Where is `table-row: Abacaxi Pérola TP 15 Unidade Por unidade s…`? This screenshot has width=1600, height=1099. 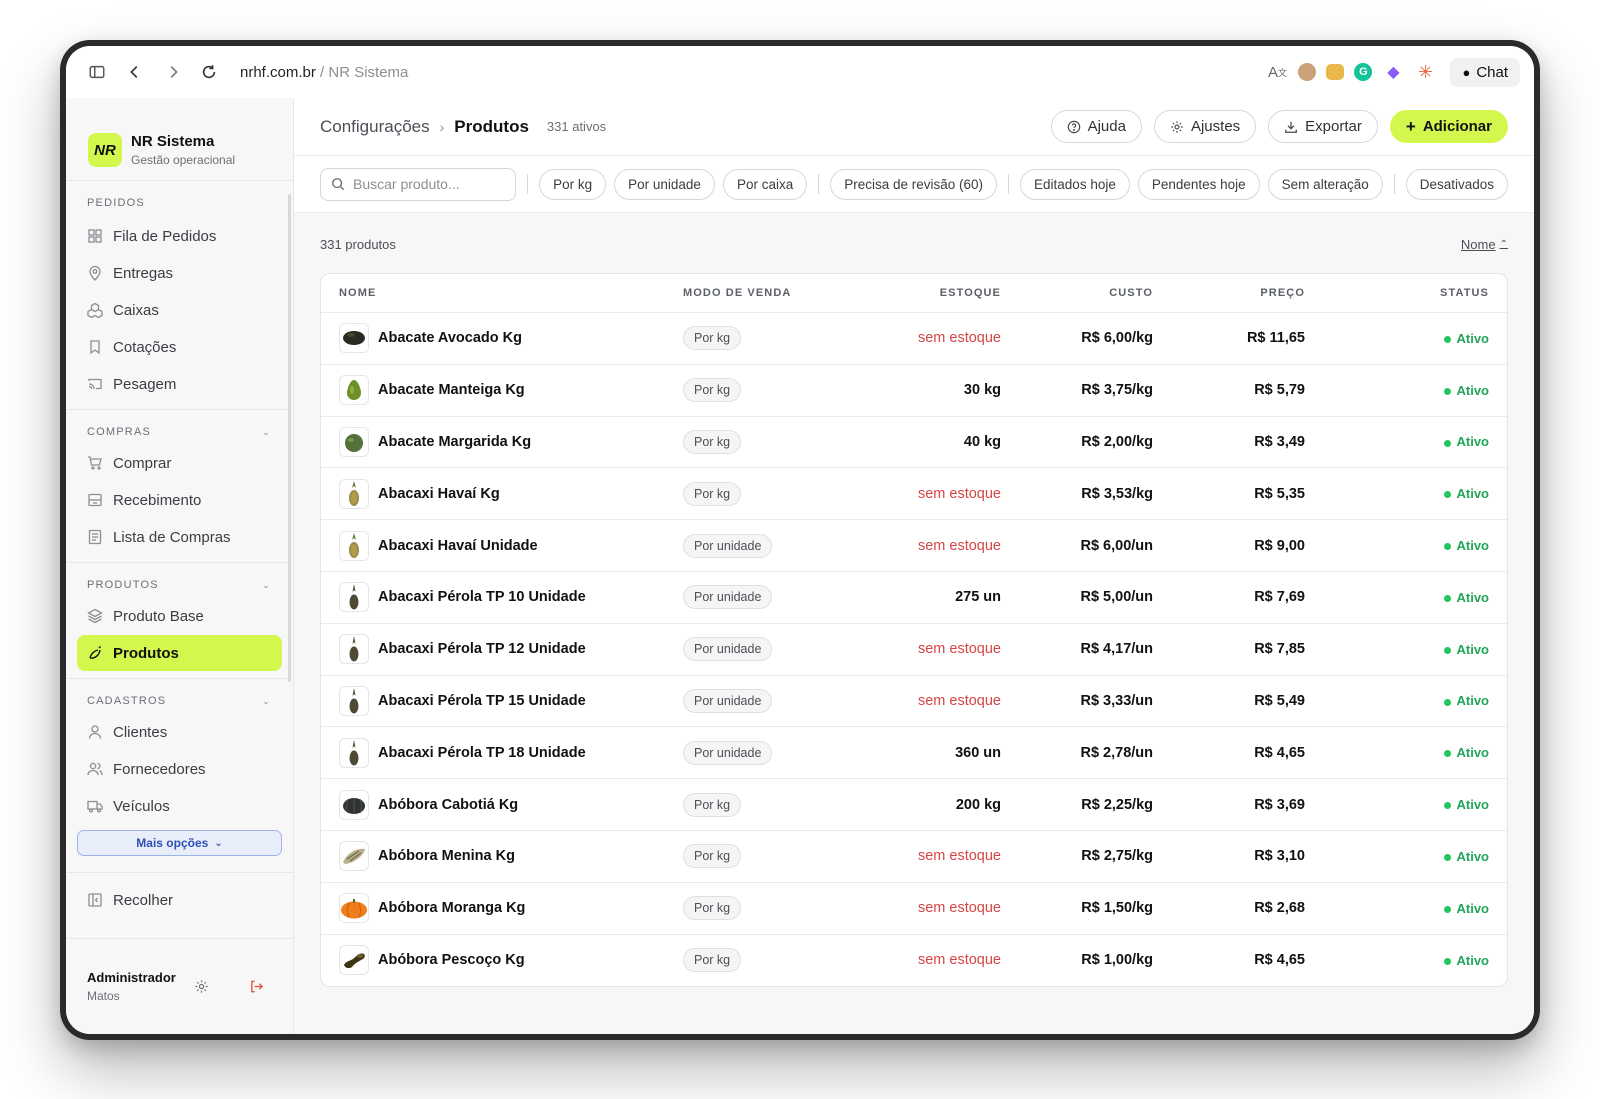
table-row: Abacaxi Pérola TP 15 Unidade Por unidade s… is located at coordinates (914, 702).